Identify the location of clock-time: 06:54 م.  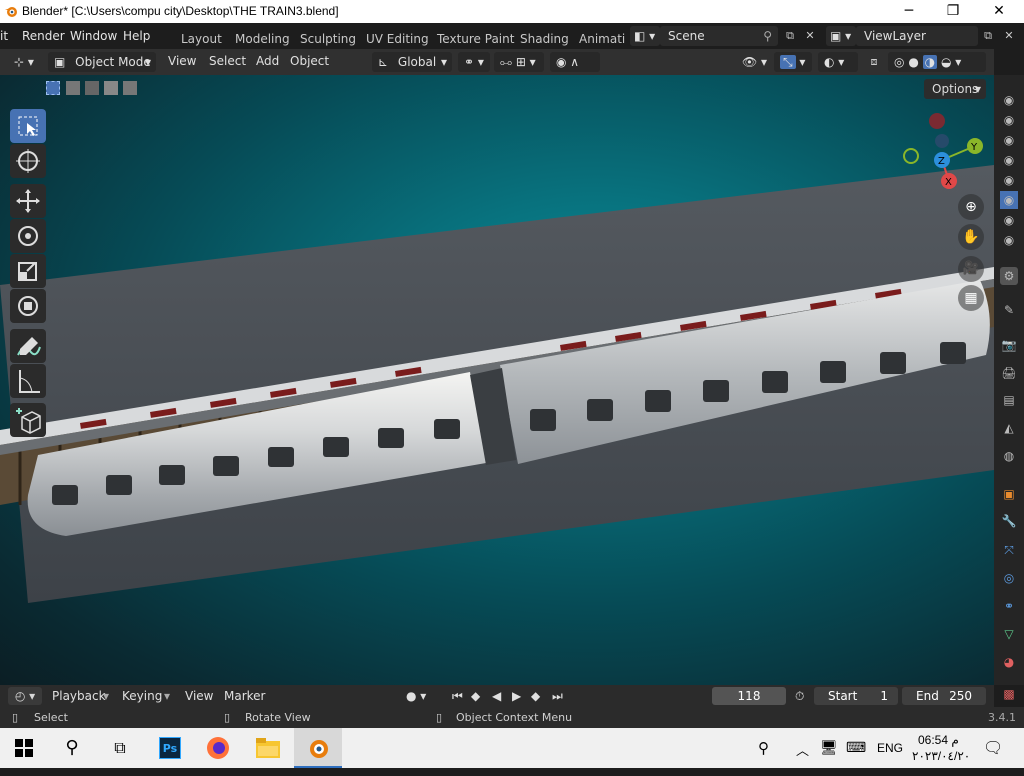
(938, 740).